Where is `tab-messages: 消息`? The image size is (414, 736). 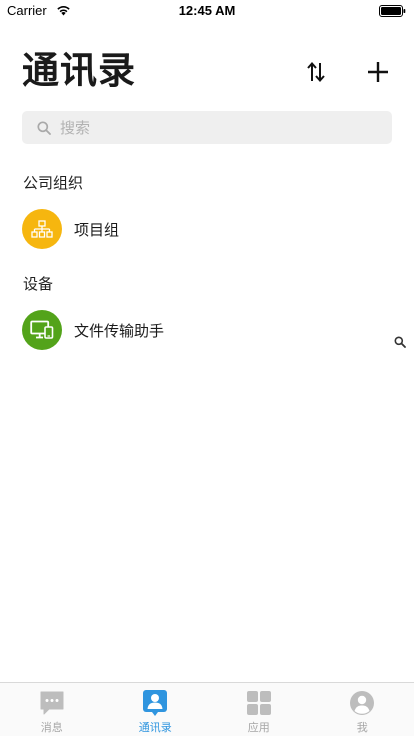
tab-messages: 消息 is located at coordinates (52, 709).